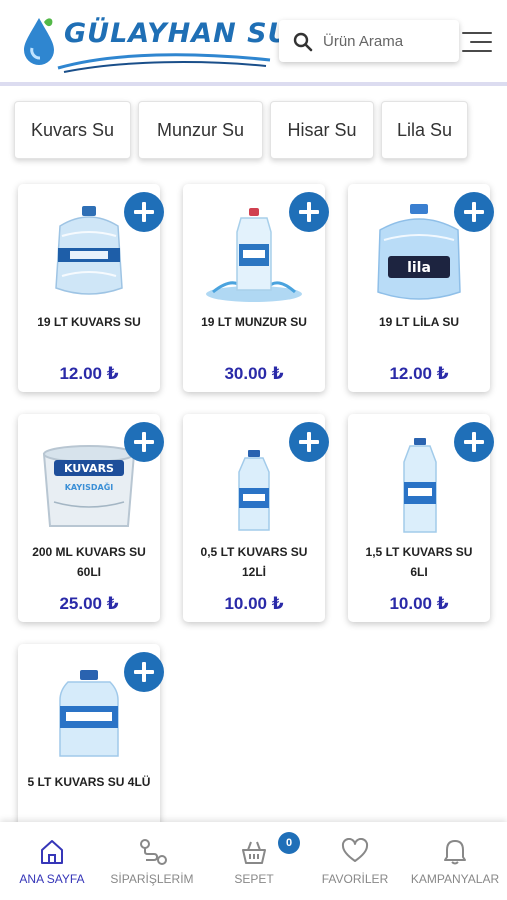 Image resolution: width=507 pixels, height=900 pixels. I want to click on product-card: lila 19 LT LİLA SU 12.00 ₺, so click(421, 288).